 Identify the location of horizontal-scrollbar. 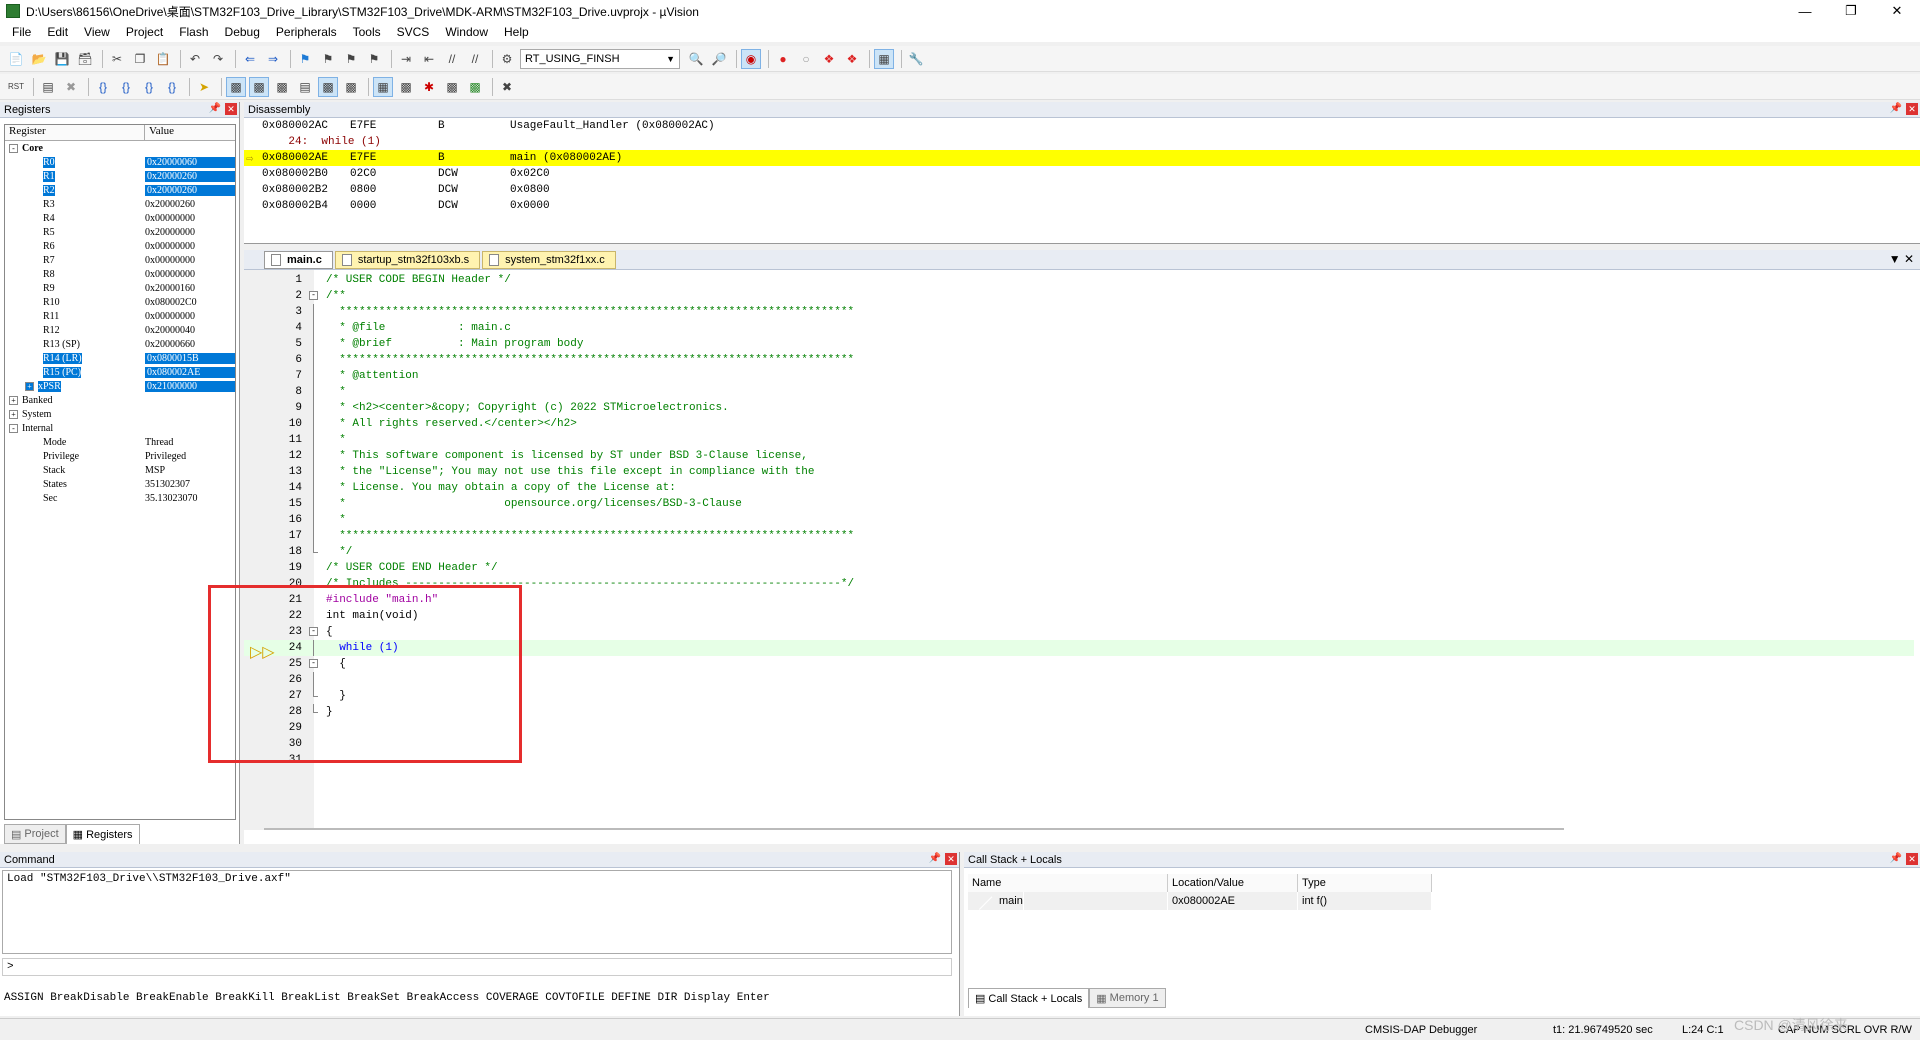
(914, 829).